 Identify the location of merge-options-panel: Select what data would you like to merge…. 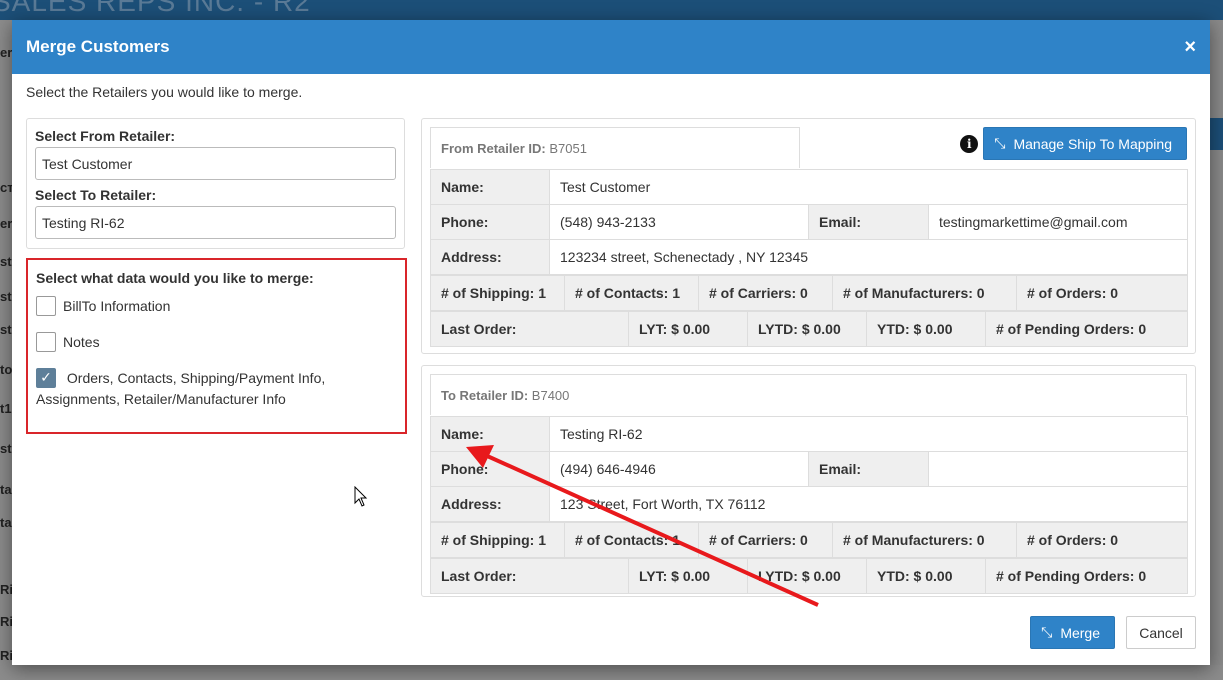
(216, 346).